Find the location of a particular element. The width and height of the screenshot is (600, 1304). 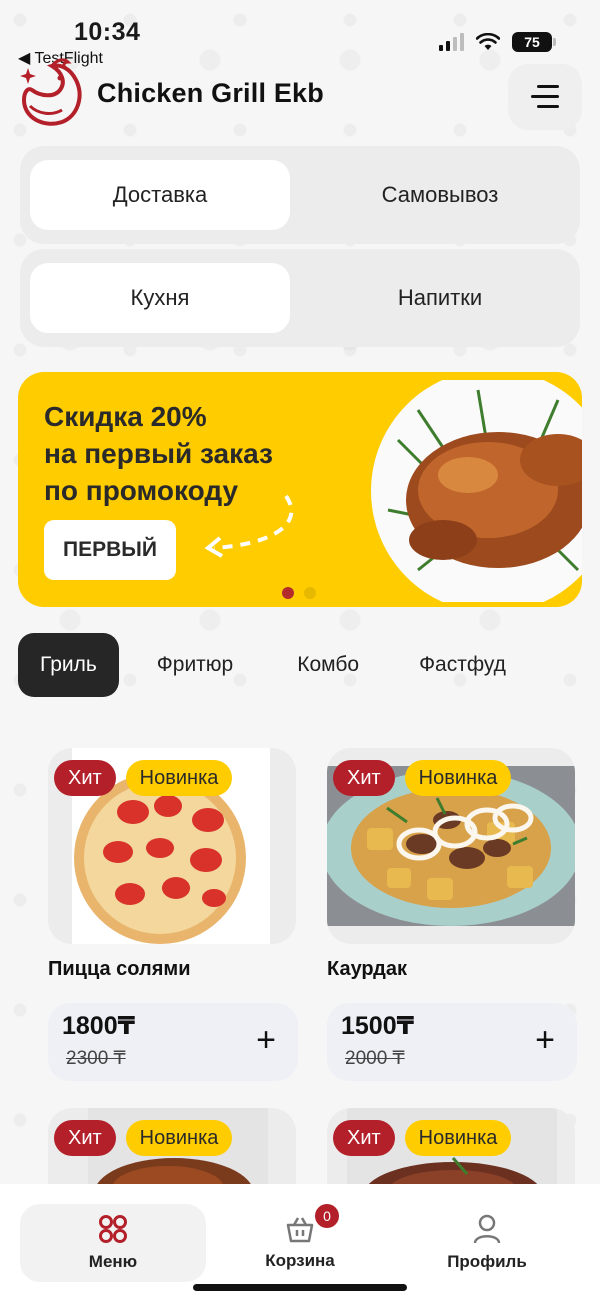

cart-count-badge: 0 is located at coordinates (327, 1216).